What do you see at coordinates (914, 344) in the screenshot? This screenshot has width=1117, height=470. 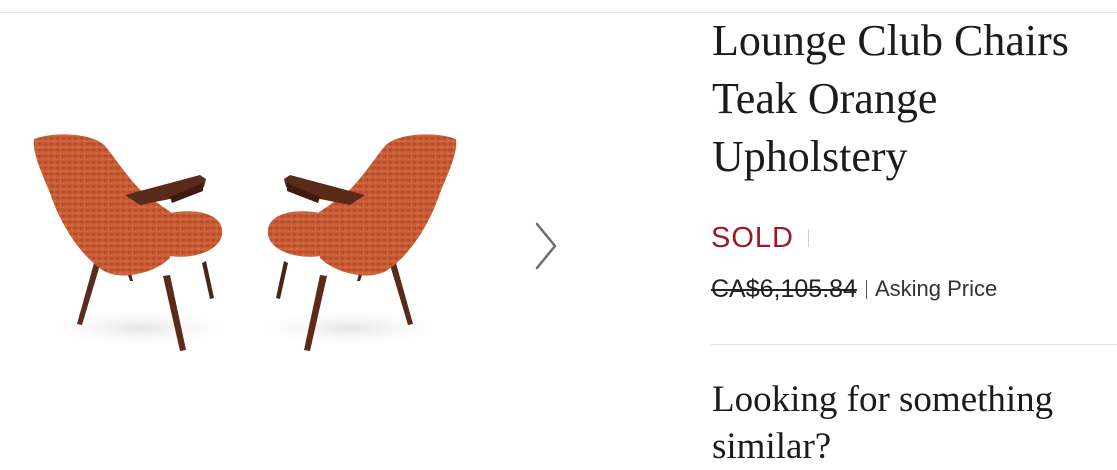 I see `section-divider` at bounding box center [914, 344].